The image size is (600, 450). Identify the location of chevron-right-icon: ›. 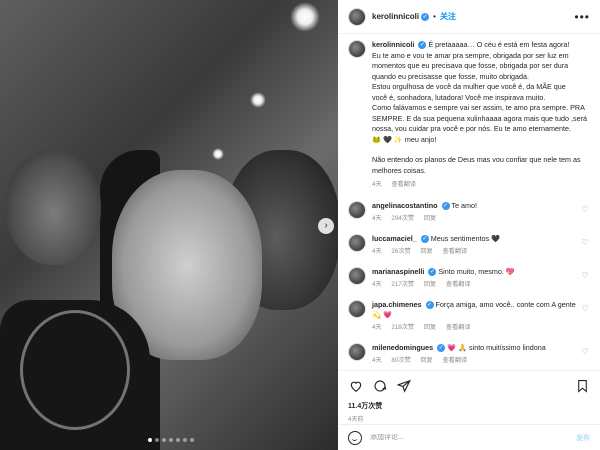
(326, 226).